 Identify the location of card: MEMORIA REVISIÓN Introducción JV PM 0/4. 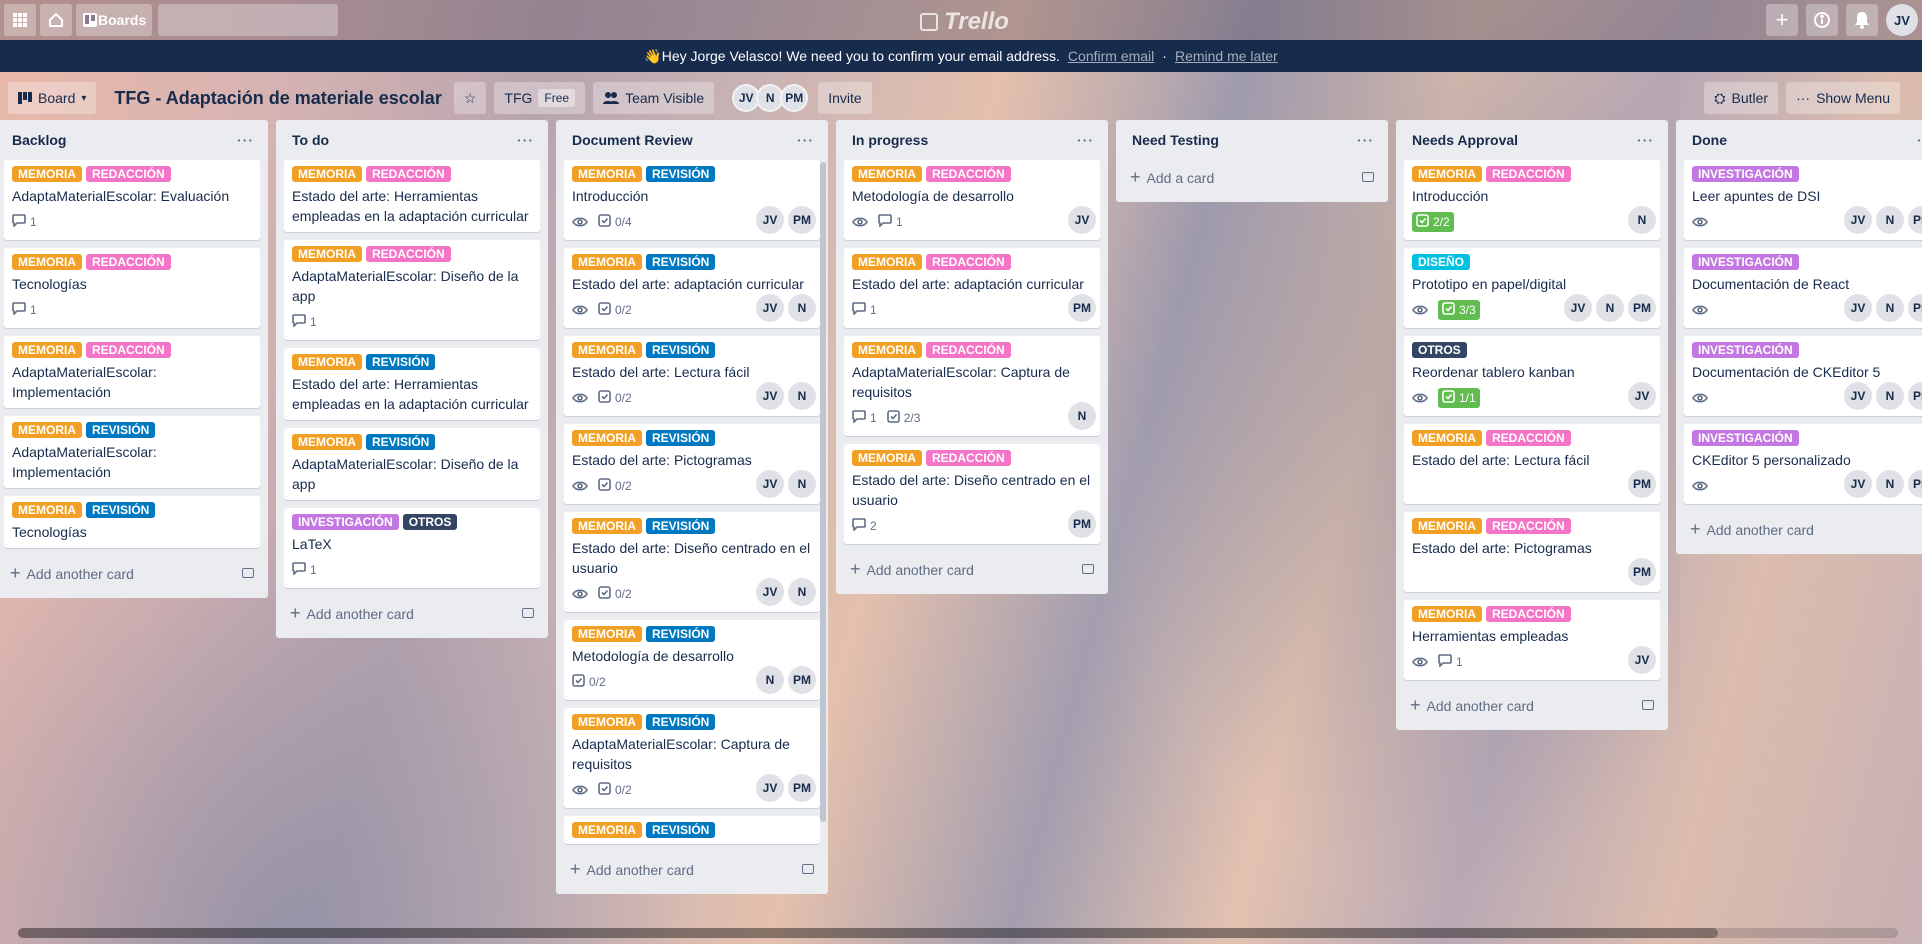
(692, 200).